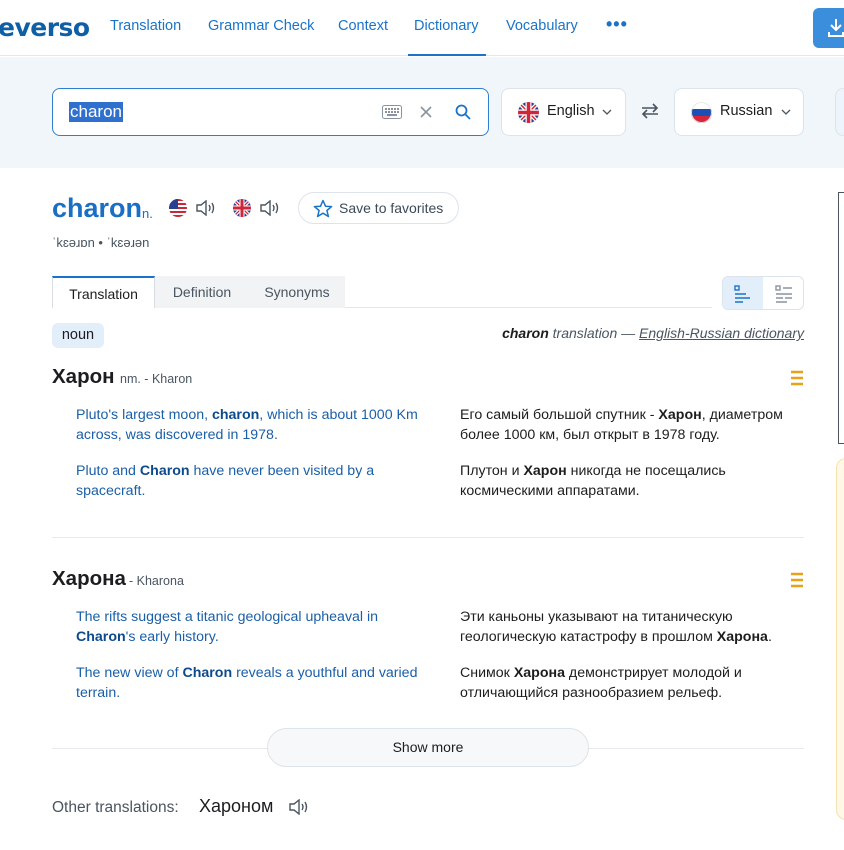  What do you see at coordinates (78, 335) in the screenshot?
I see `pos-badge-noun: noun` at bounding box center [78, 335].